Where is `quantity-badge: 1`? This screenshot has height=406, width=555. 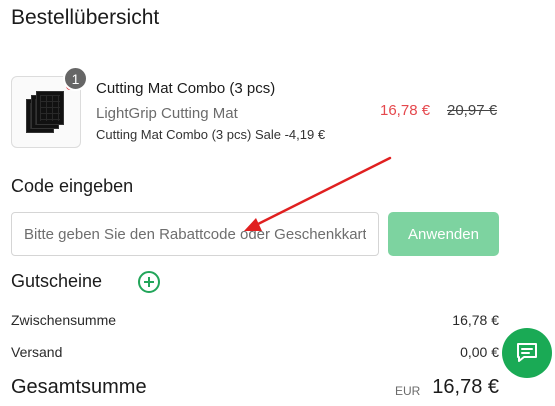
quantity-badge: 1 is located at coordinates (75, 78).